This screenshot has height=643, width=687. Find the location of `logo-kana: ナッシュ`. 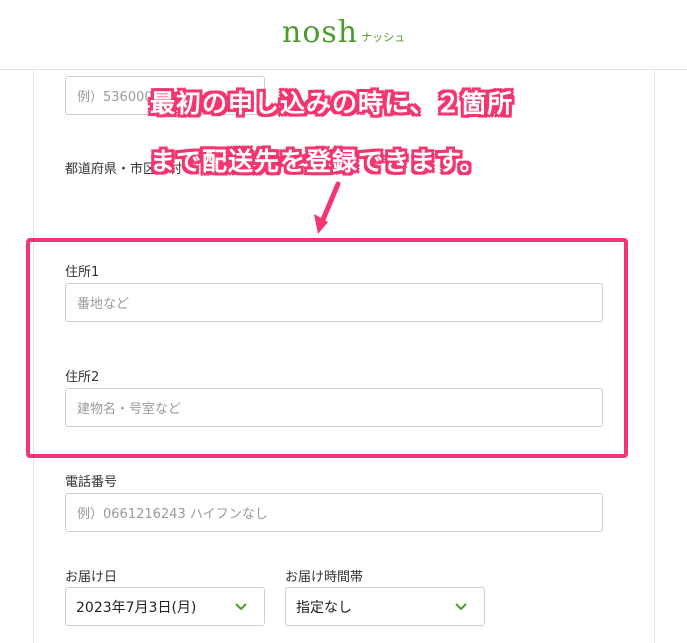

logo-kana: ナッシュ is located at coordinates (383, 37).